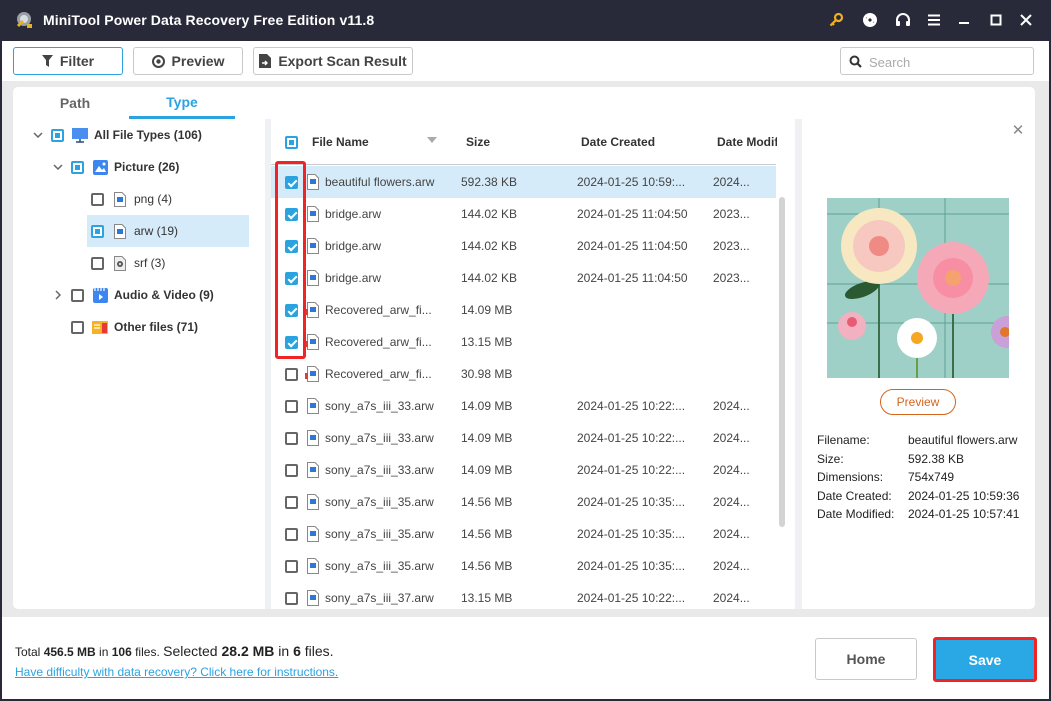 The width and height of the screenshot is (1051, 701). Describe the element at coordinates (1026, 20) in the screenshot. I see `close-icon` at that location.